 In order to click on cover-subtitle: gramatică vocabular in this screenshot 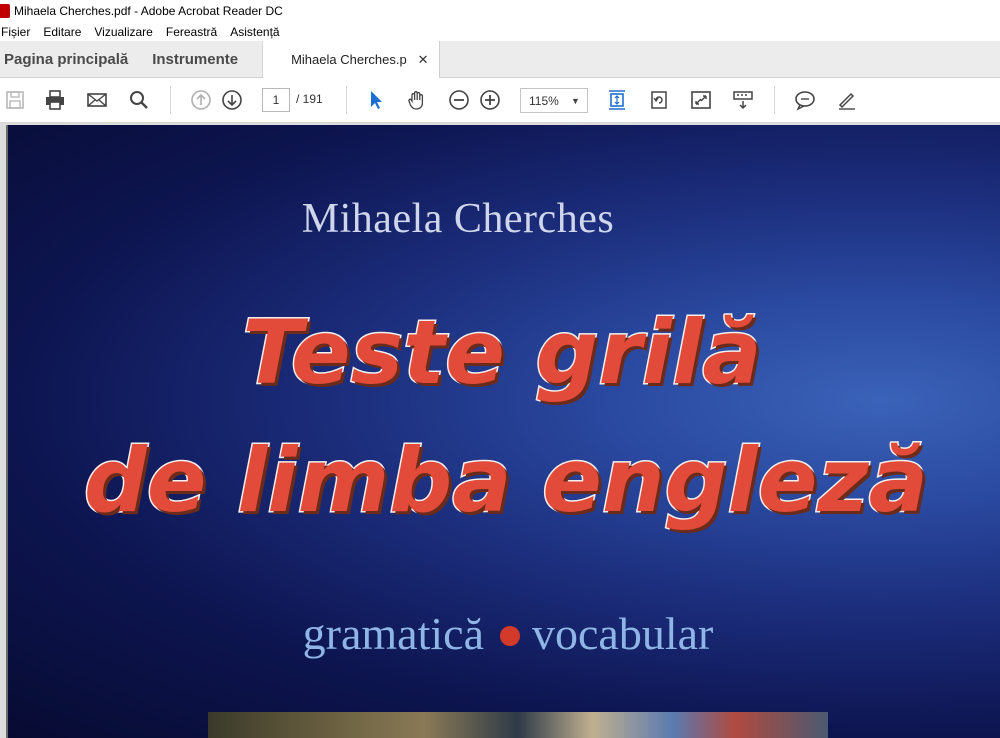, I will do `click(504, 633)`.